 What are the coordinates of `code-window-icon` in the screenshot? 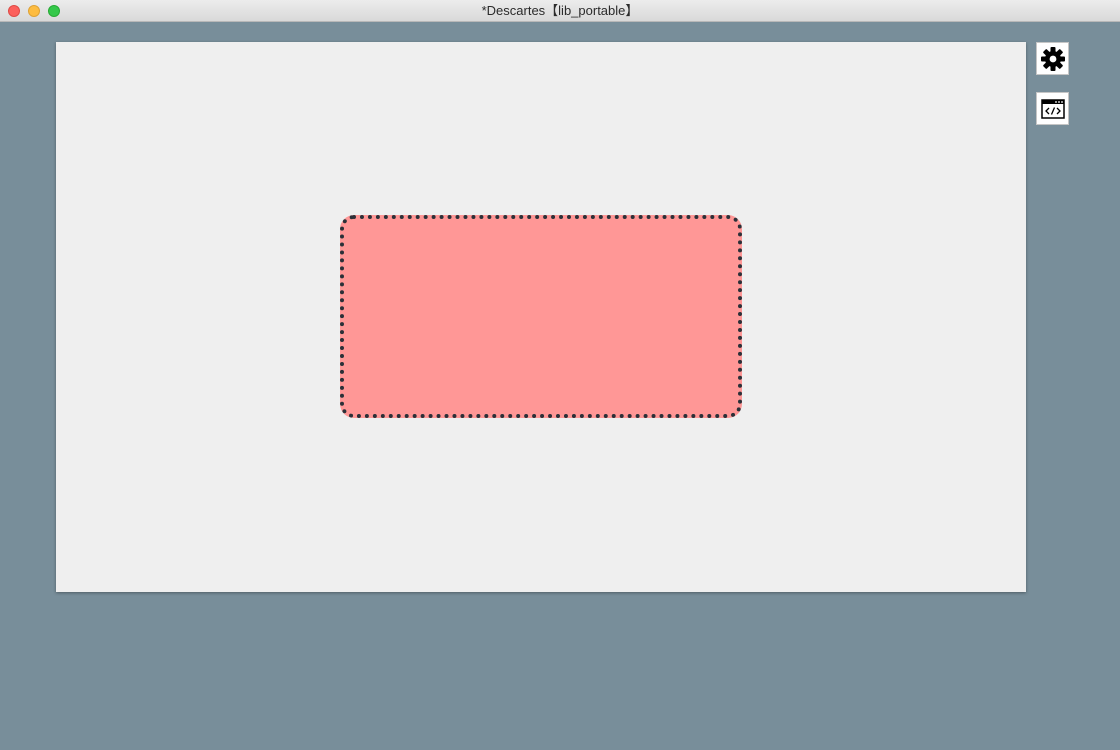 It's located at (1052, 109).